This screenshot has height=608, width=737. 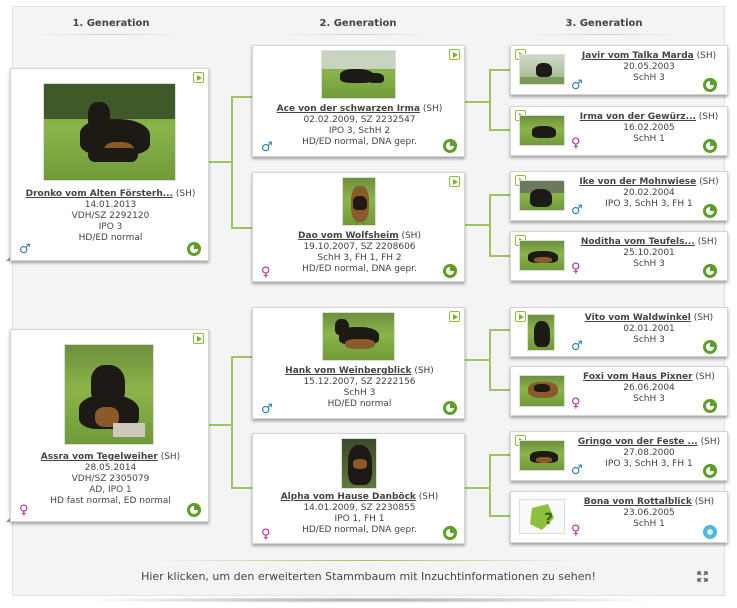 I want to click on dog-name-link: Alpha vom Hause Danböck, so click(x=348, y=497).